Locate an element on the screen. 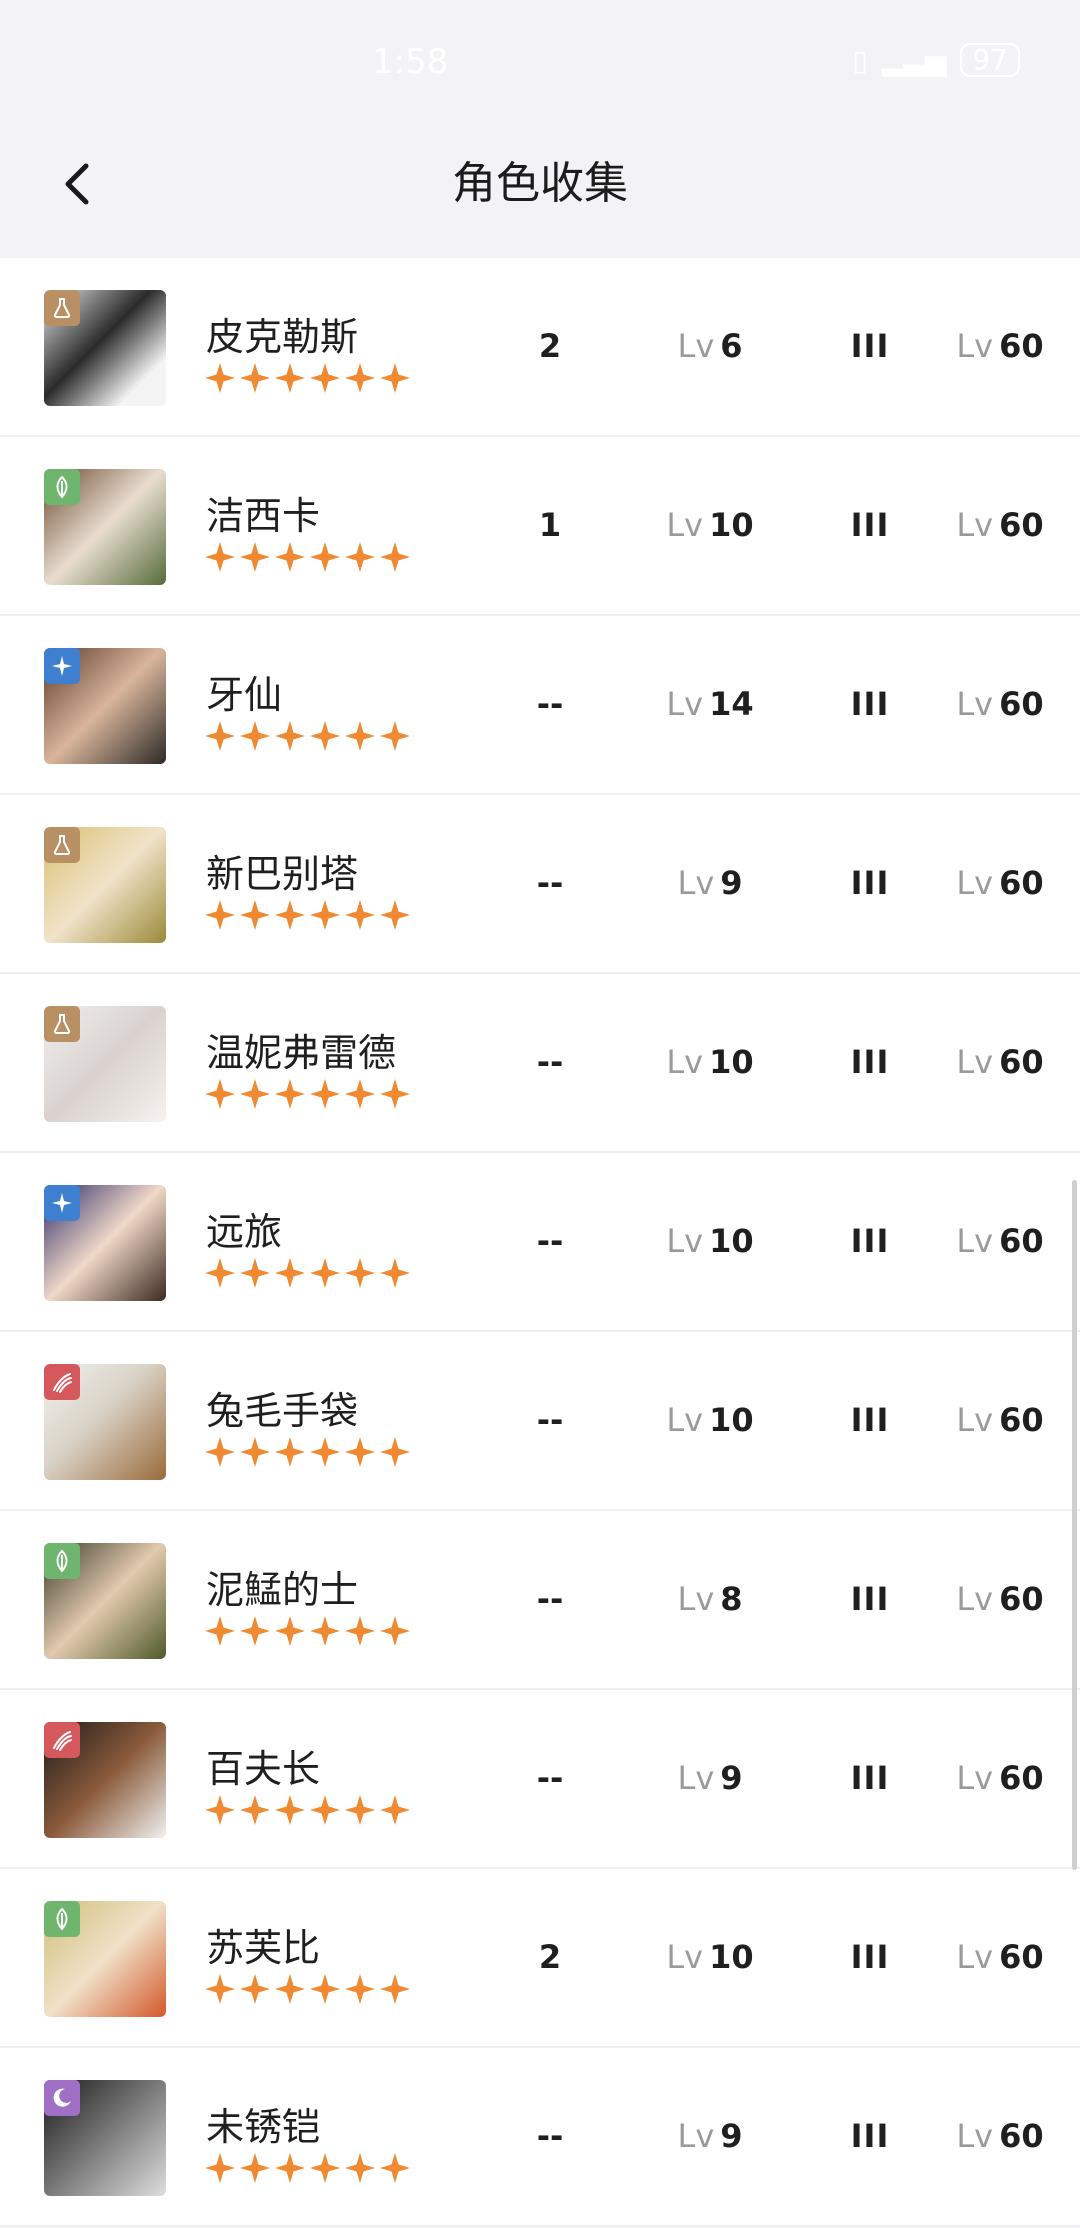 This screenshot has height=2228, width=1080. character-name: 洁西卡 is located at coordinates (263, 516).